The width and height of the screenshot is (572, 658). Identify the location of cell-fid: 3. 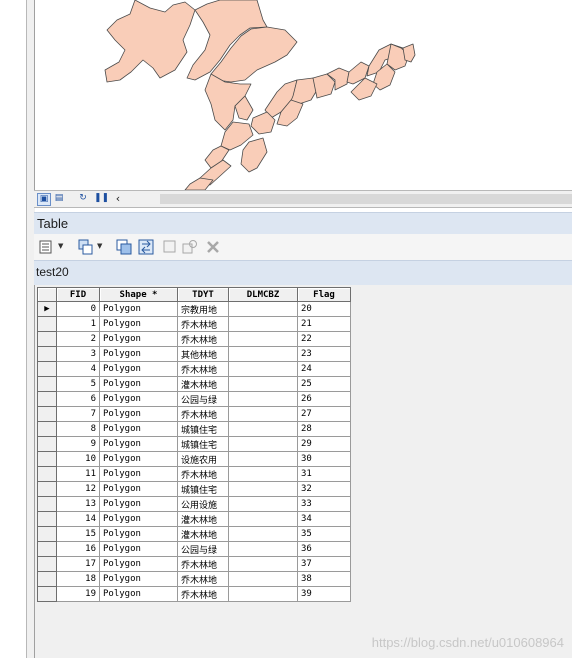
(78, 354).